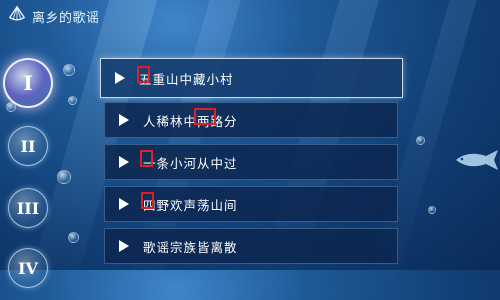 The image size is (500, 300). I want to click on shell-icon, so click(17, 13).